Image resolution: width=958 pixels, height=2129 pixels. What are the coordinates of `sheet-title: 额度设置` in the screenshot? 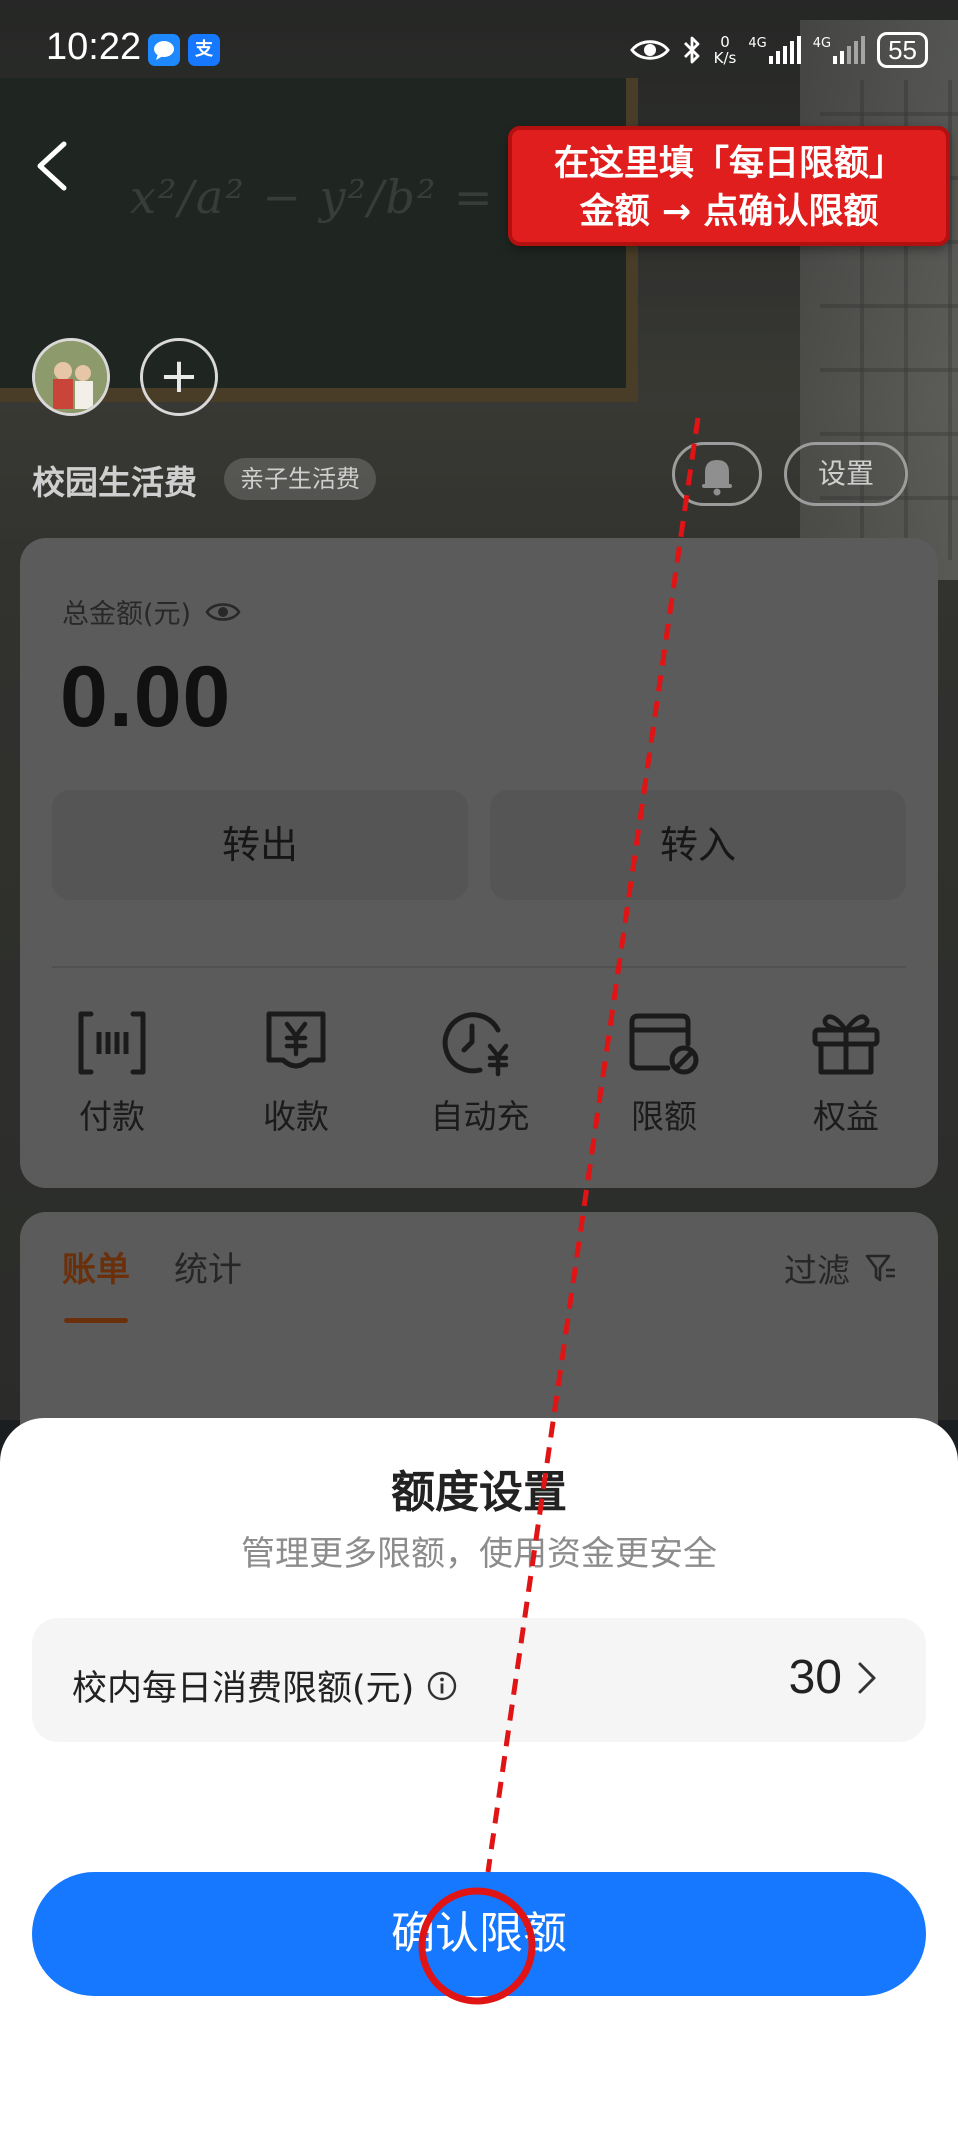 It's located at (479, 1492).